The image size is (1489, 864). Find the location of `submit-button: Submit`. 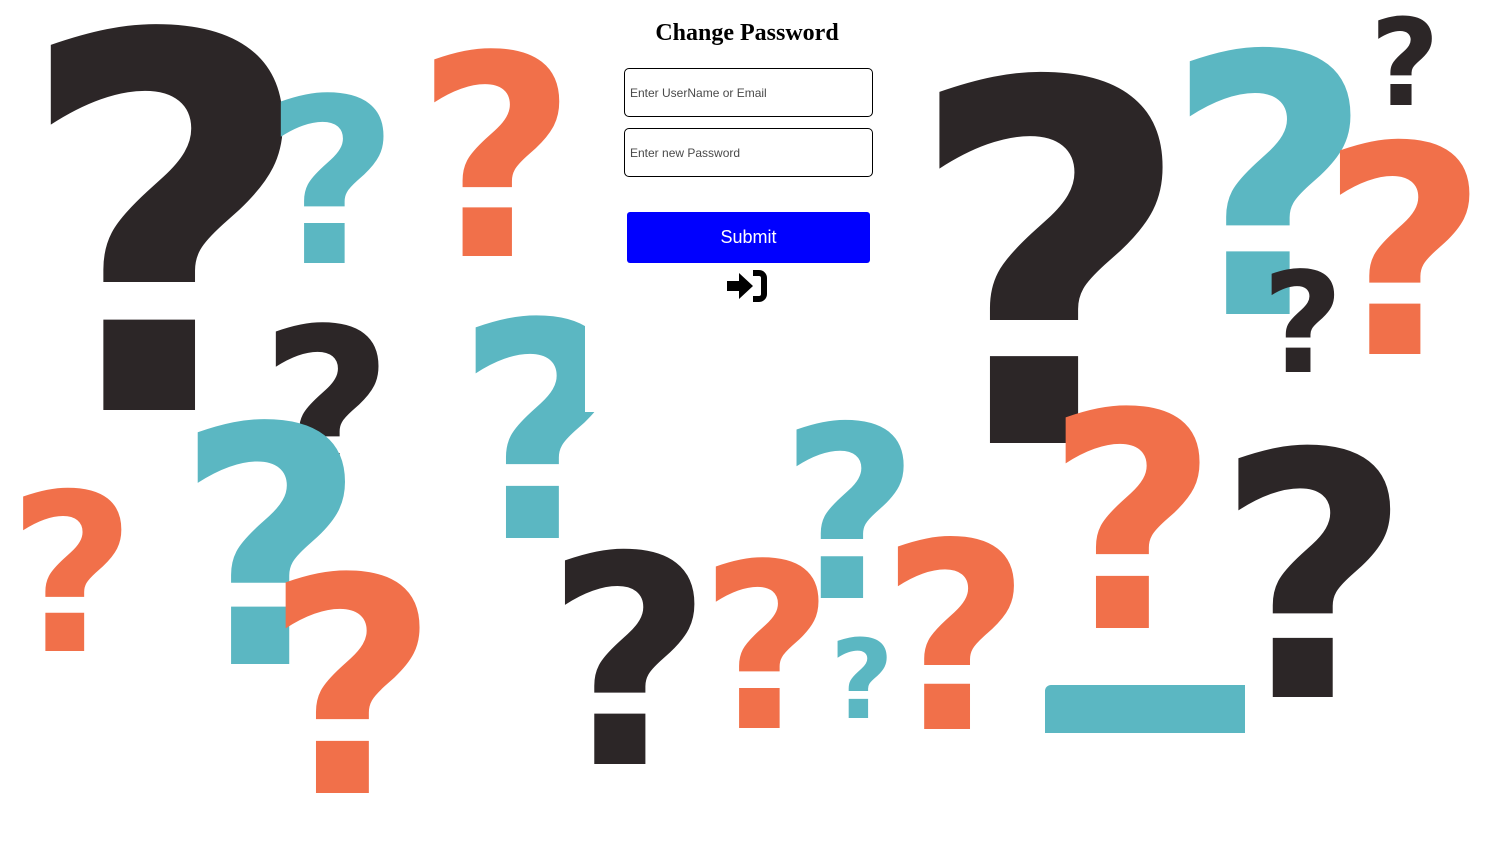

submit-button: Submit is located at coordinates (748, 237).